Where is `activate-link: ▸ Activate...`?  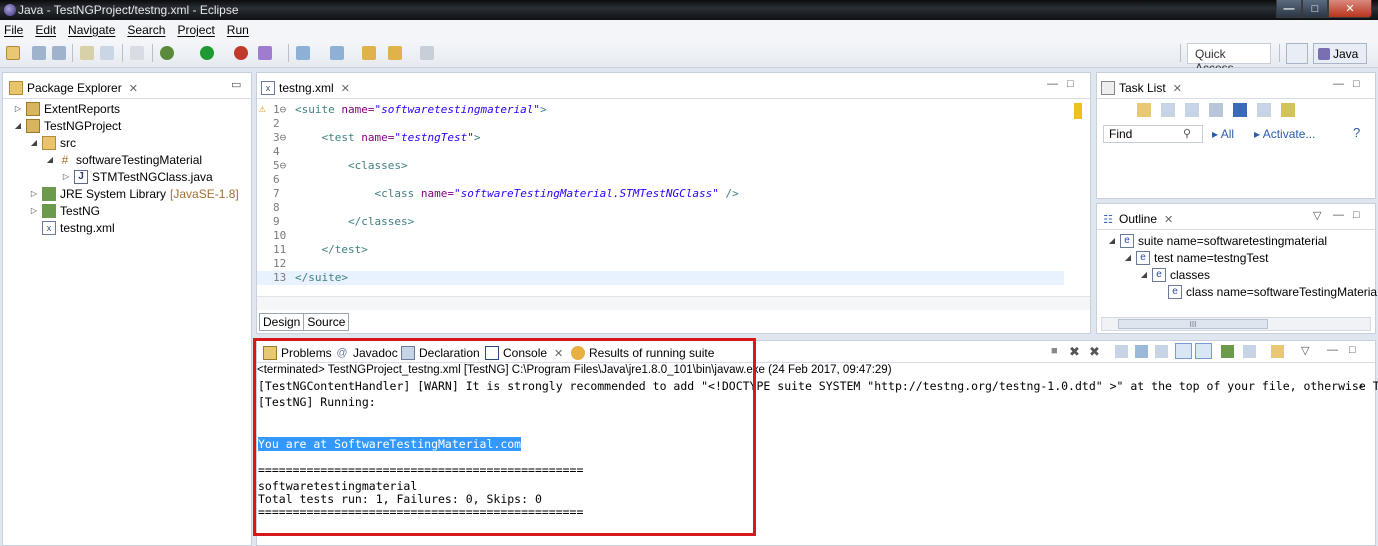
activate-link: ▸ Activate... is located at coordinates (1284, 134).